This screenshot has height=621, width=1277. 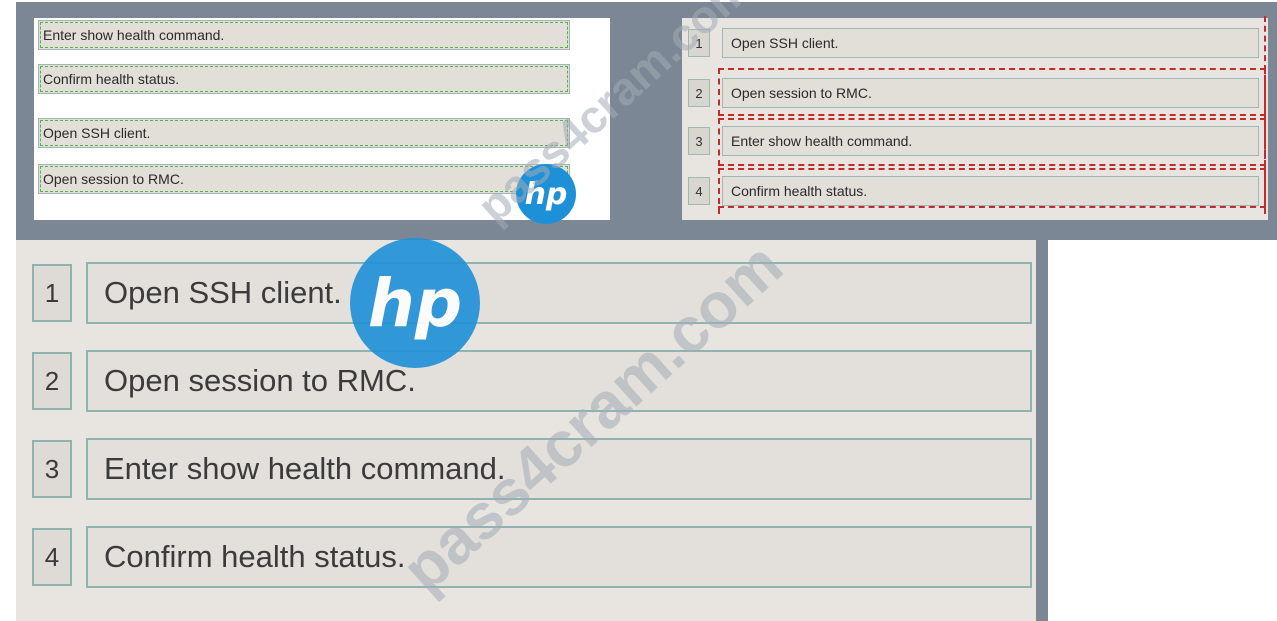 What do you see at coordinates (52, 293) in the screenshot?
I see `zoomed-step-number: 1` at bounding box center [52, 293].